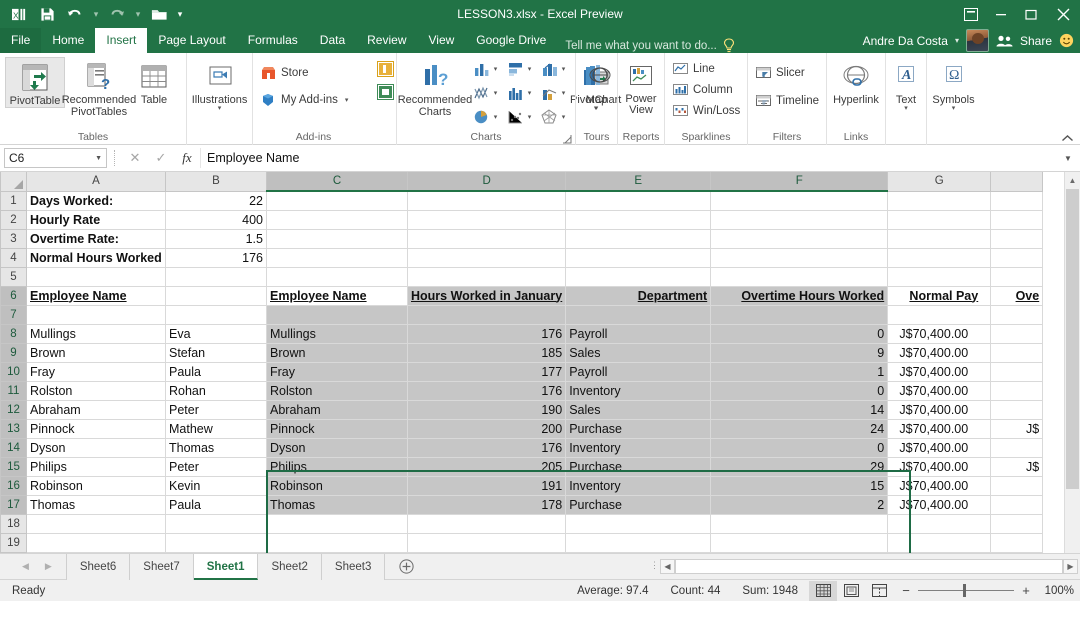  Describe the element at coordinates (487, 429) in the screenshot. I see `cell-D13: 200` at that location.